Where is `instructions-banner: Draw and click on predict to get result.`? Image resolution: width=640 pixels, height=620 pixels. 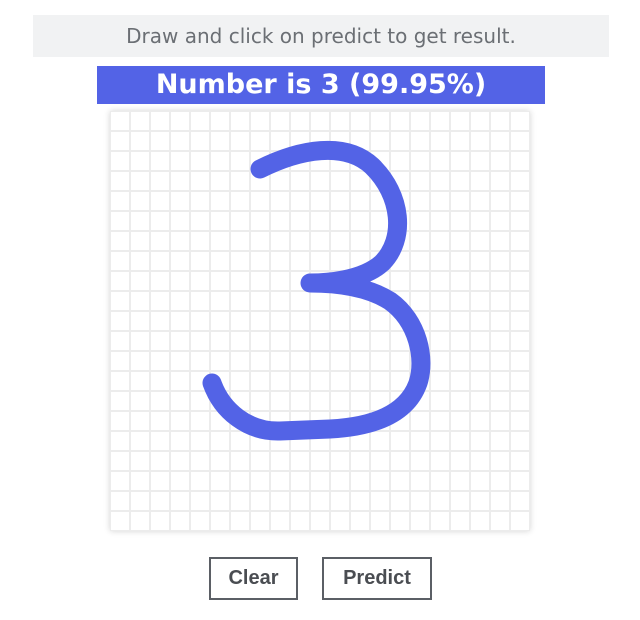 instructions-banner: Draw and click on predict to get result. is located at coordinates (321, 36).